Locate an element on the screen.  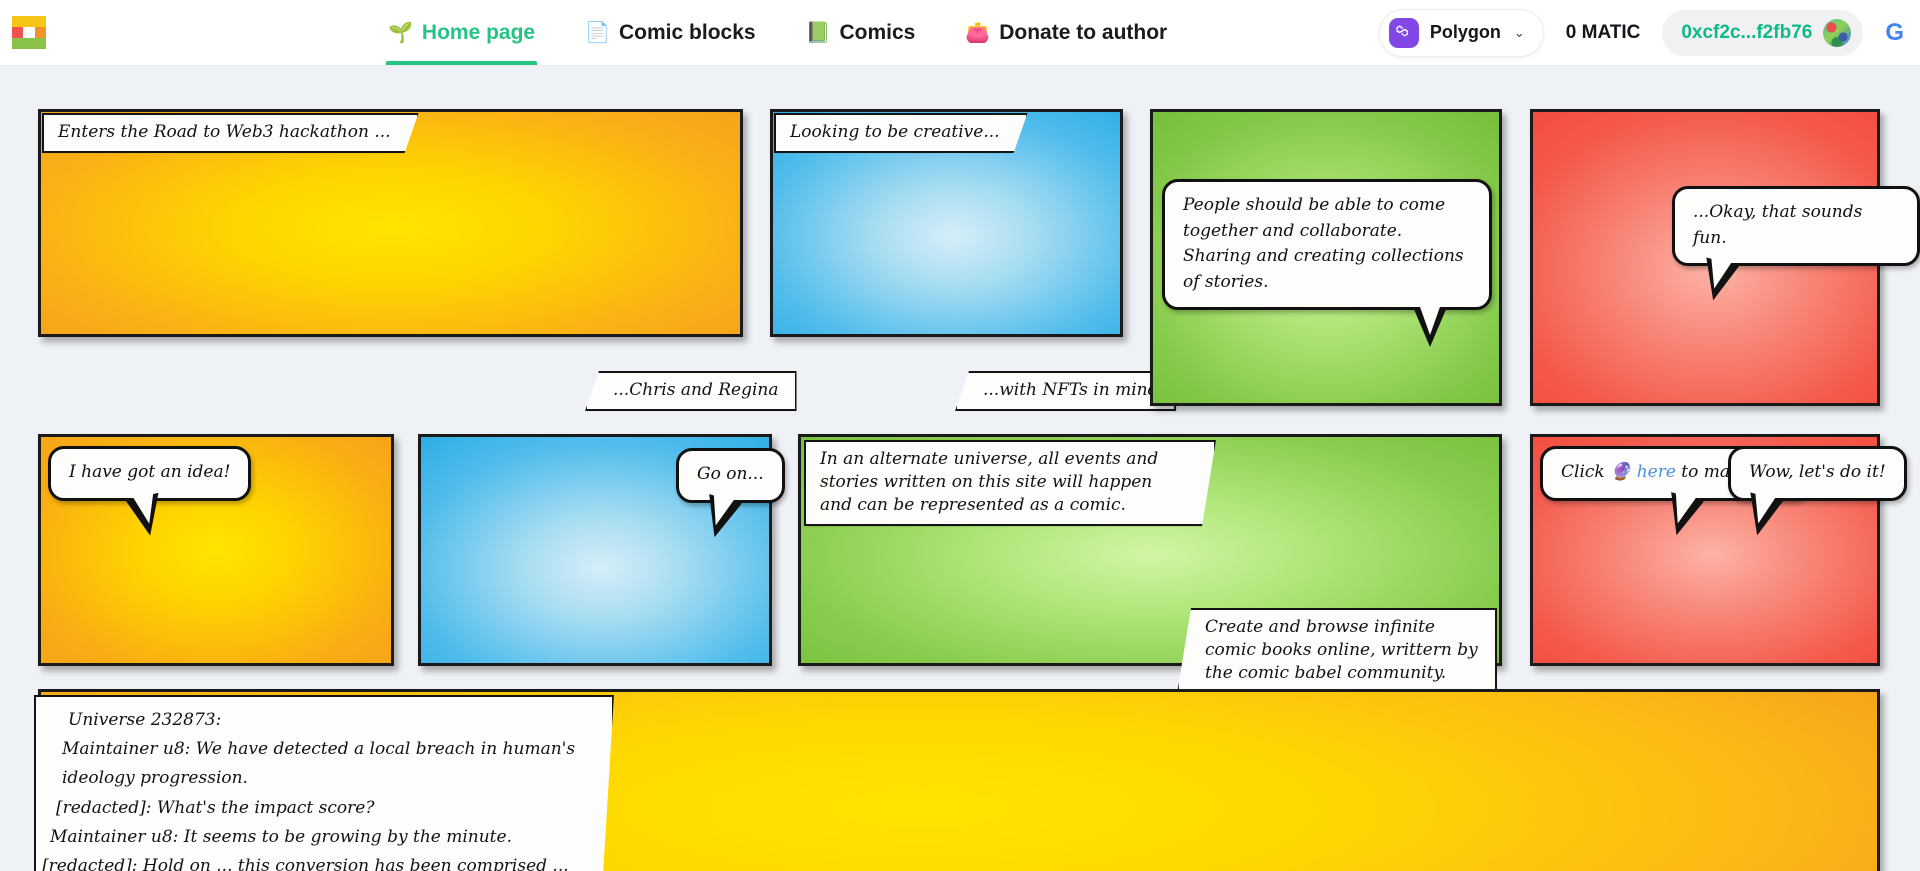
script-line: [redacted]: What's the impact score? is located at coordinates (215, 807).